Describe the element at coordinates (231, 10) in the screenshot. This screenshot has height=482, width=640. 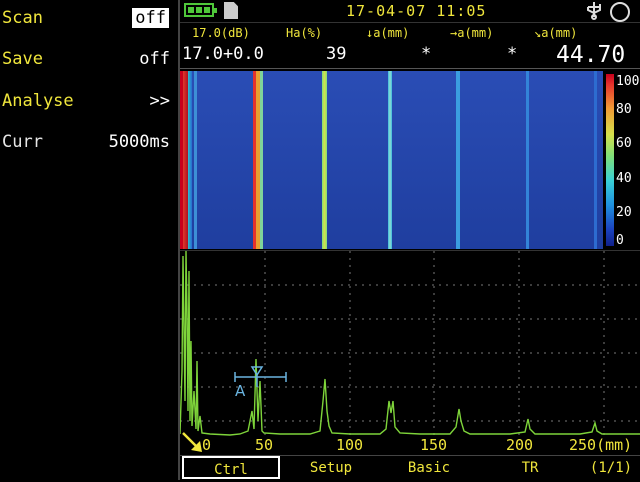
I see `sd-card-icon` at that location.